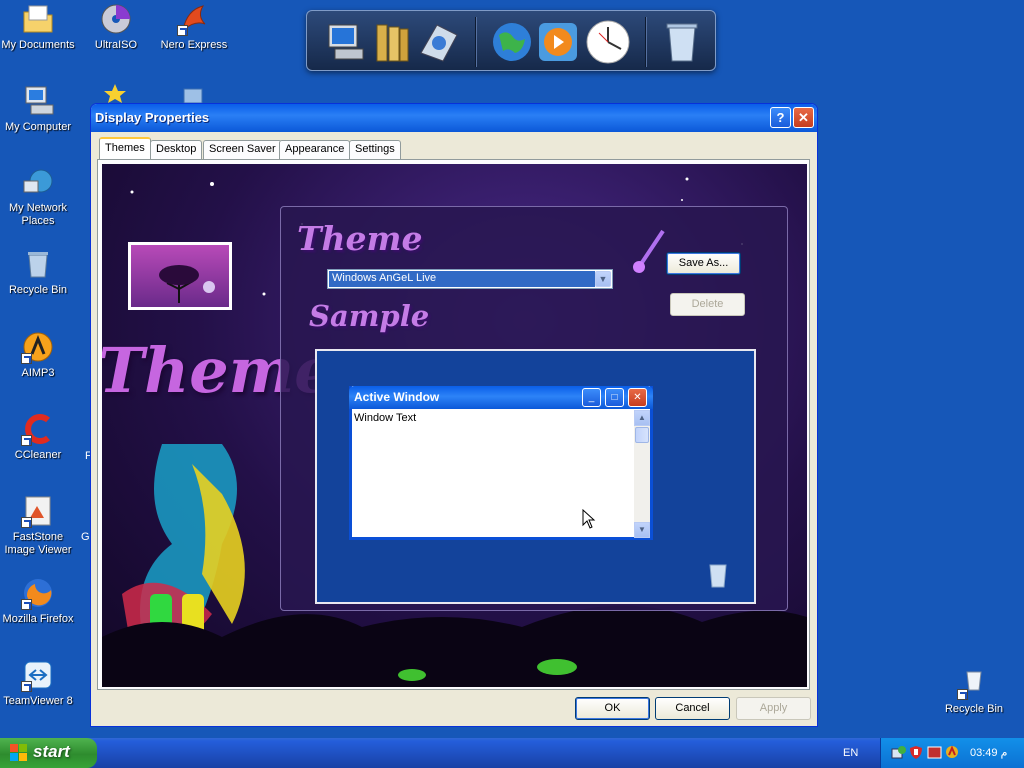  Describe the element at coordinates (38, 511) in the screenshot. I see `faststone-icon` at that location.